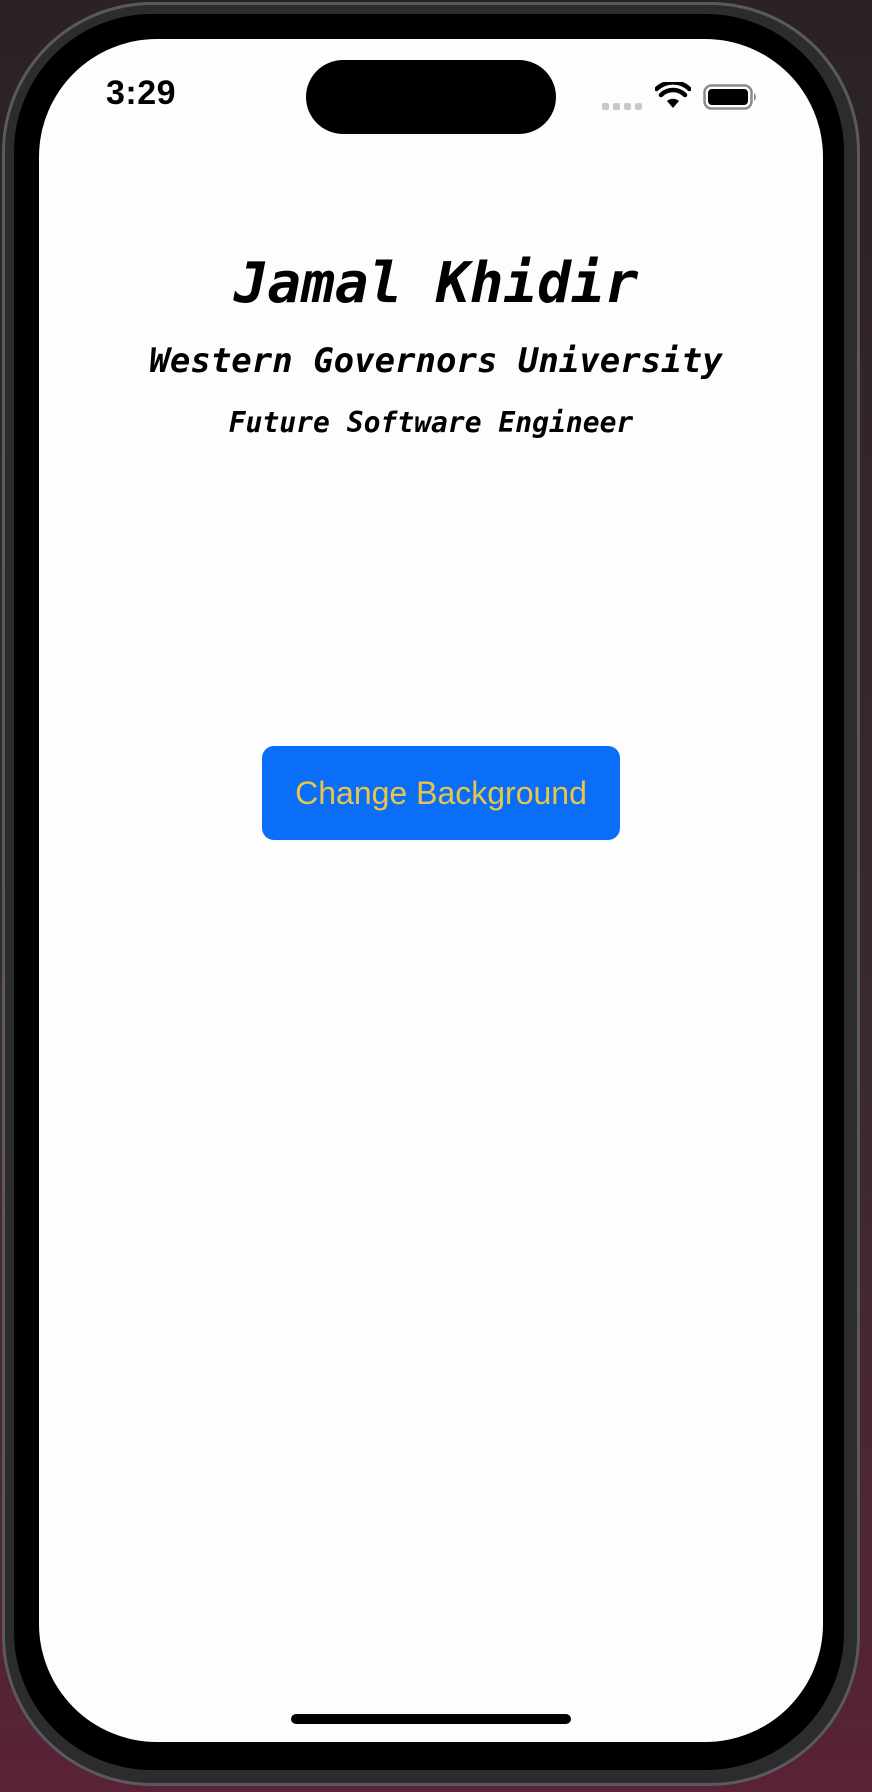 The image size is (872, 1792). I want to click on profile-role: Future Software Engineer, so click(431, 422).